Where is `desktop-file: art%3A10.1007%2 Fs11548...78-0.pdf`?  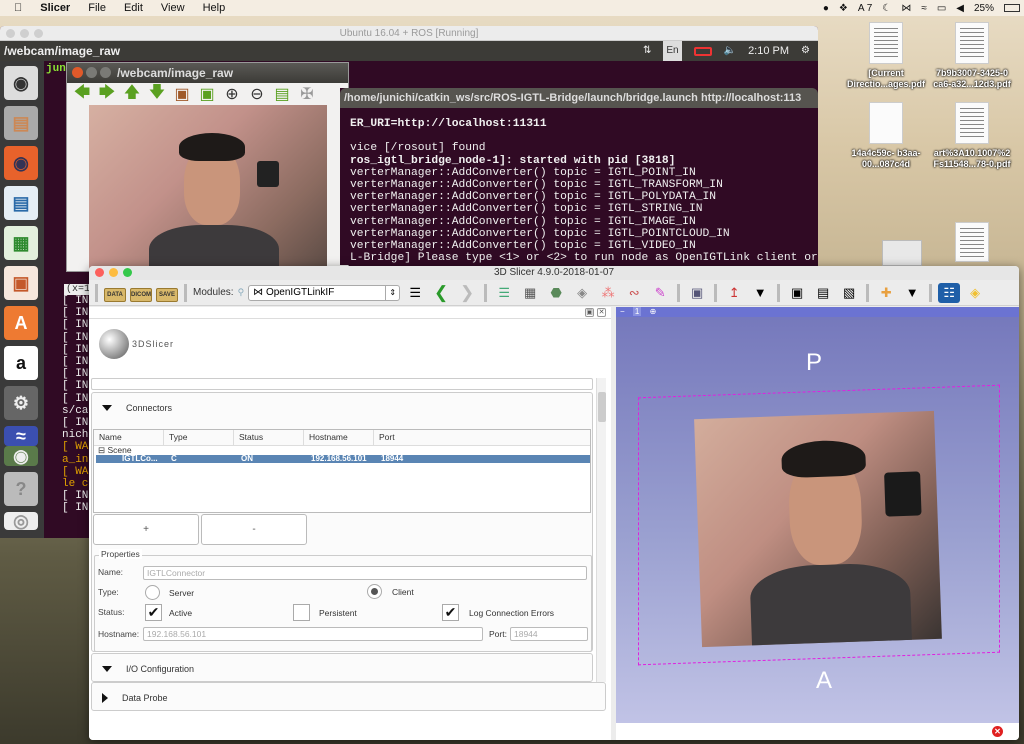 desktop-file: art%3A10.1007%2 Fs11548...78-0.pdf is located at coordinates (972, 136).